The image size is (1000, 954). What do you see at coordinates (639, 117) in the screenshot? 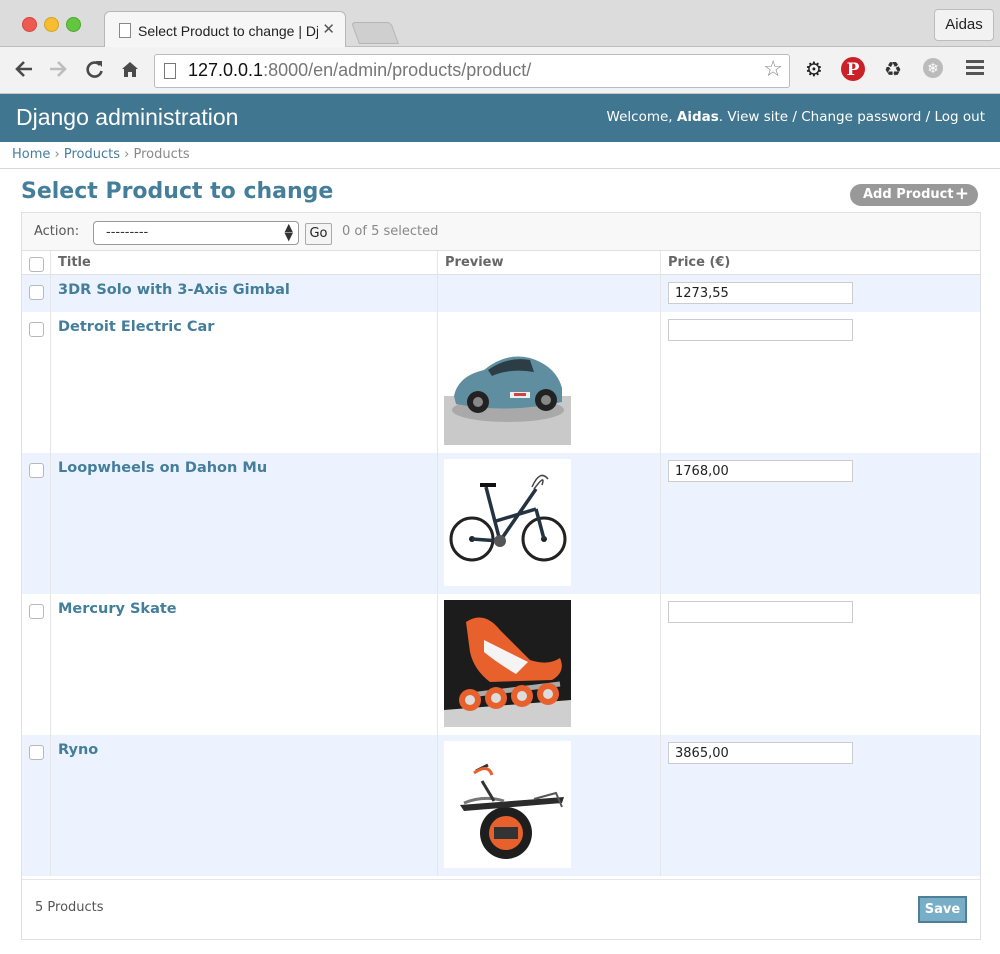
I see `welcome-text: Welcome,` at bounding box center [639, 117].